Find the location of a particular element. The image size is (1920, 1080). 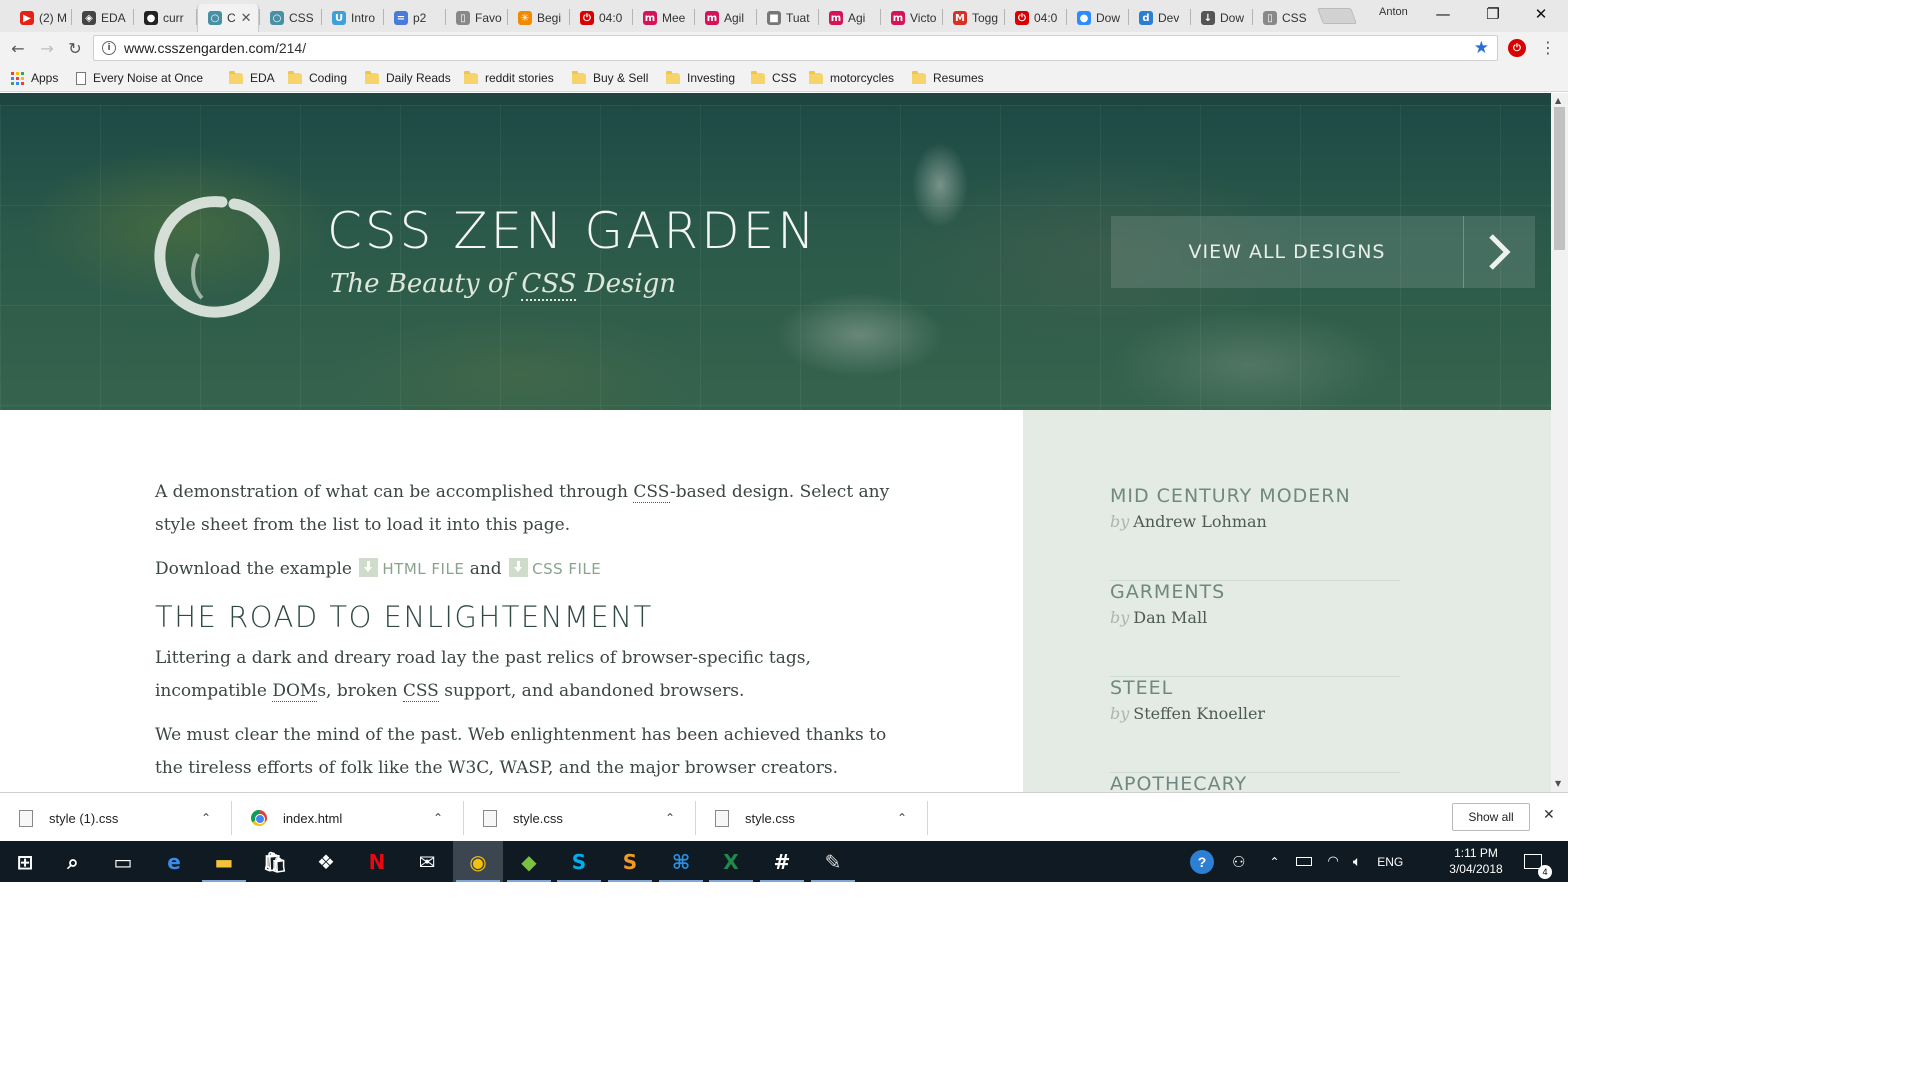

design-name: MID CENTURY MODERN is located at coordinates (1230, 496).